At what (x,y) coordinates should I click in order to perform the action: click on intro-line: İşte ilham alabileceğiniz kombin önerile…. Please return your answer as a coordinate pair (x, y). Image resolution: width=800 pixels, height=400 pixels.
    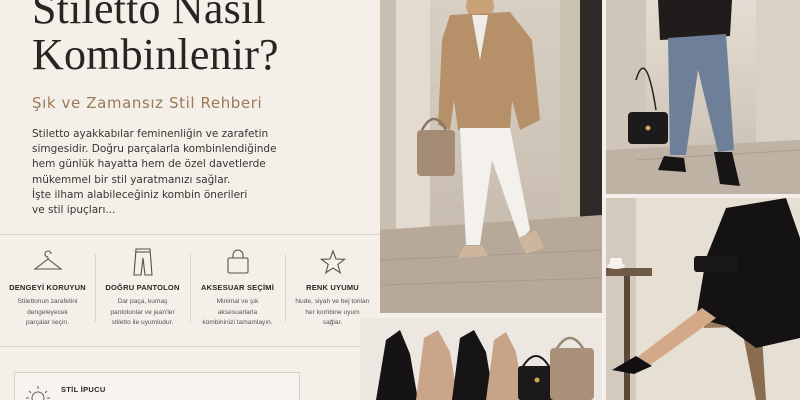
    Looking at the image, I should click on (140, 194).